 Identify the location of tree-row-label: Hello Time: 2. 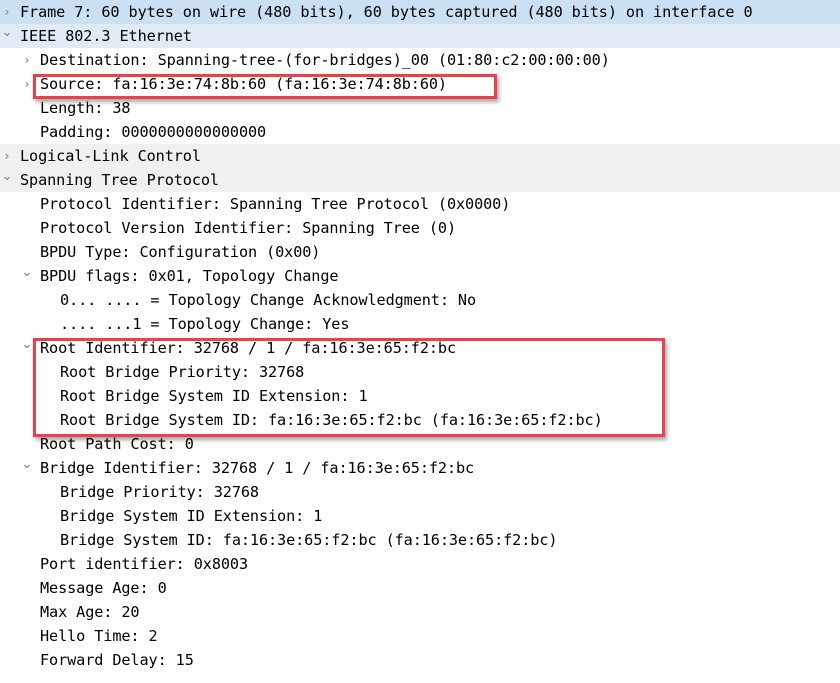
(99, 636).